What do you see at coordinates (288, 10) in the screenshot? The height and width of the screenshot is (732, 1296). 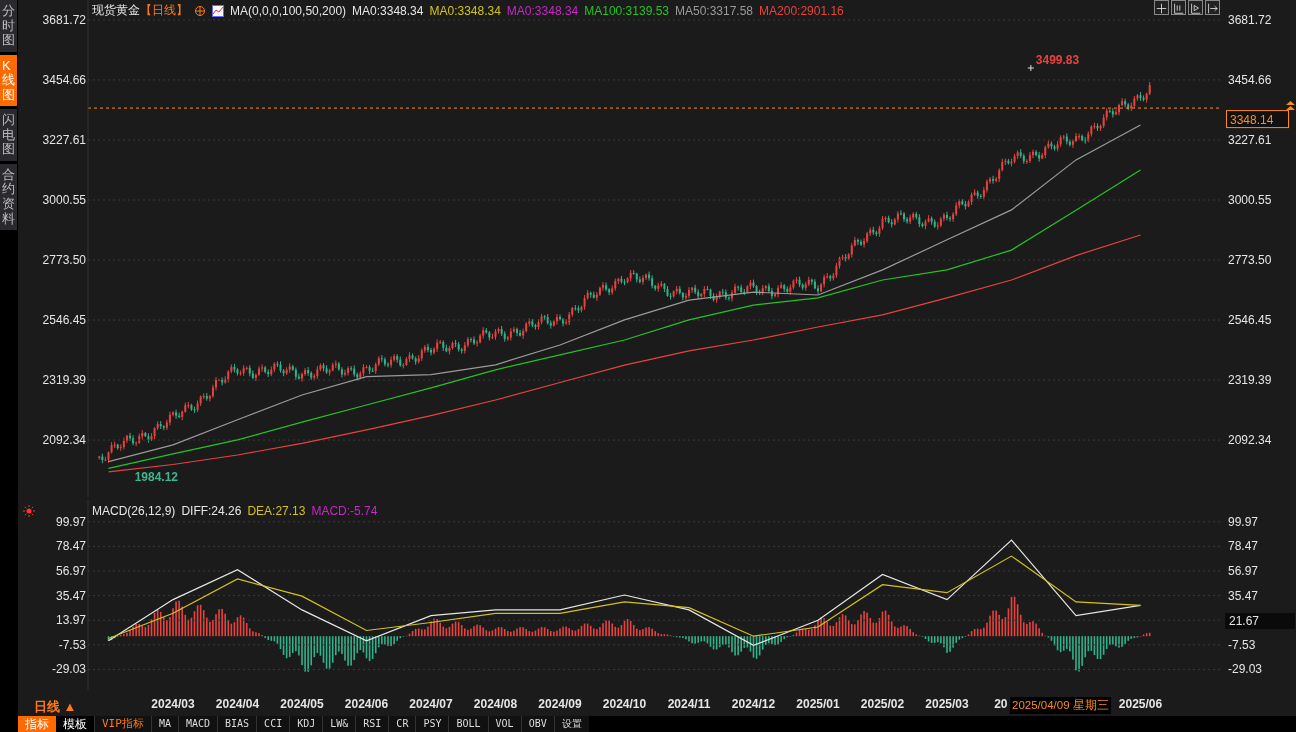 I see `indicator-label: MA(0,0,0,100,50,200)` at bounding box center [288, 10].